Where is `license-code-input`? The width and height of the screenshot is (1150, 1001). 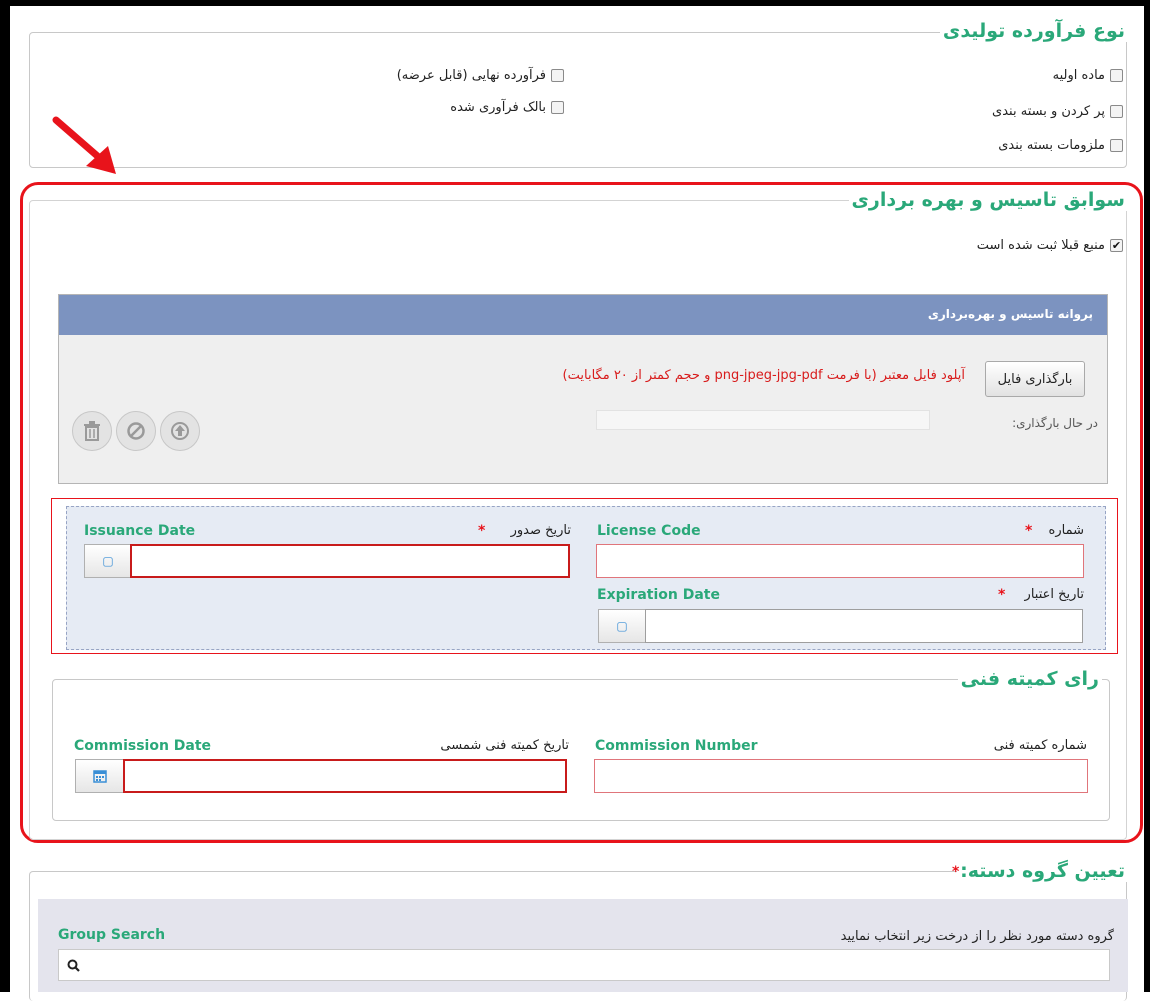 license-code-input is located at coordinates (840, 561).